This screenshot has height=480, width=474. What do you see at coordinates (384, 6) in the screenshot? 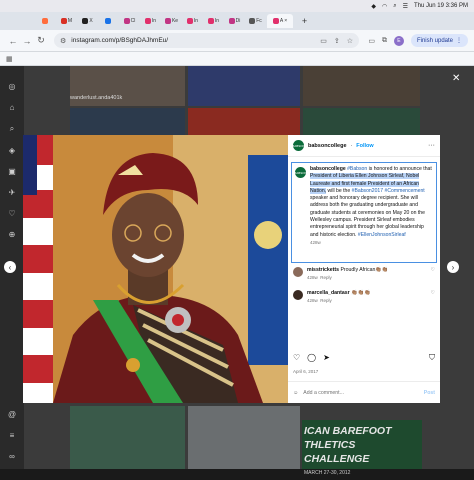
I see `wifi-icon: ◠` at bounding box center [384, 6].